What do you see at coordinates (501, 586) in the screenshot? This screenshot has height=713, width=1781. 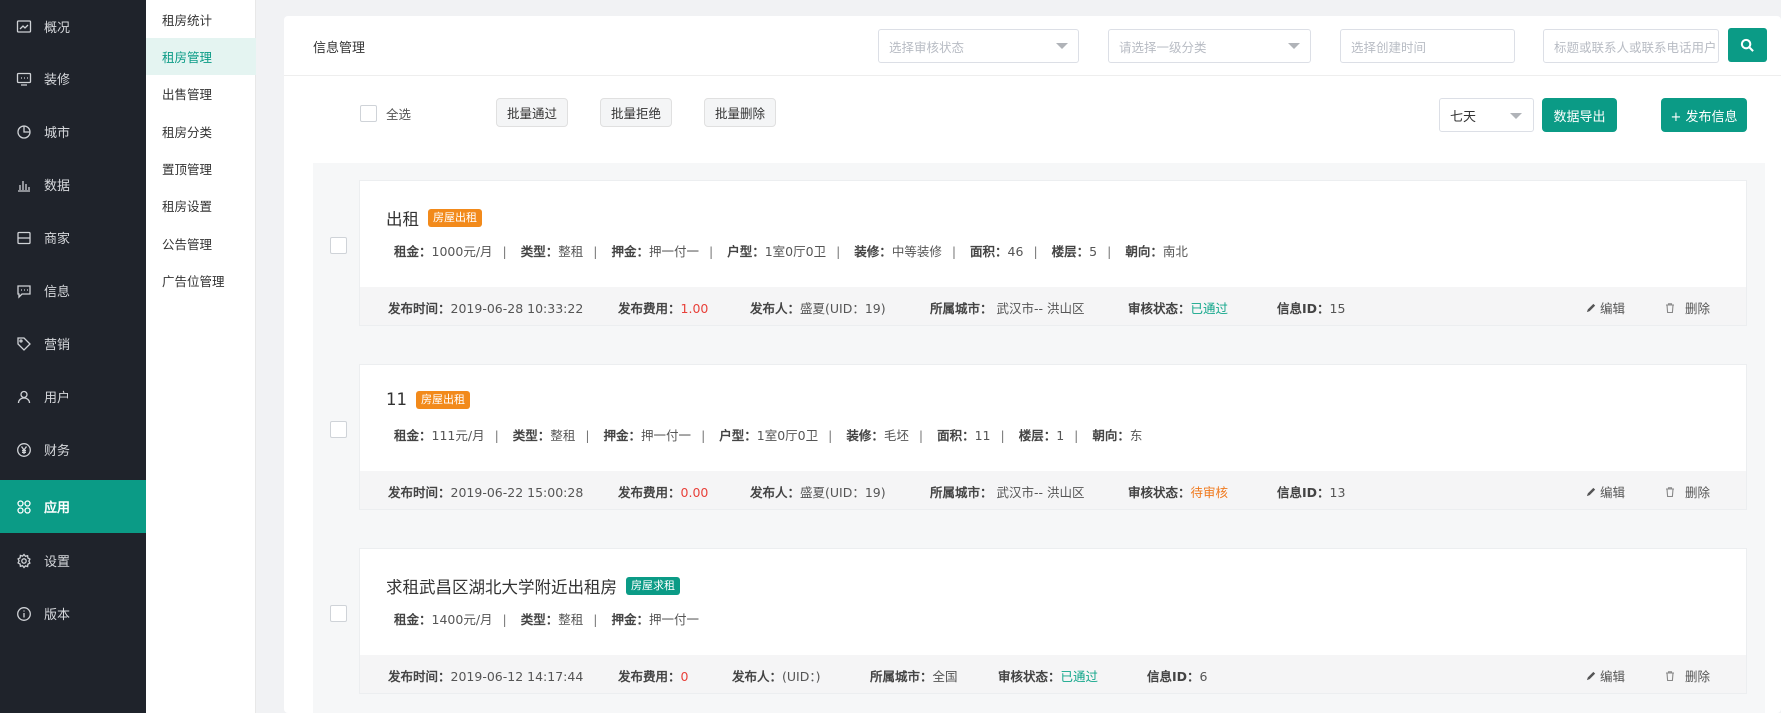 I see `listing-title: 求租武昌区湖北大学附近出租房` at bounding box center [501, 586].